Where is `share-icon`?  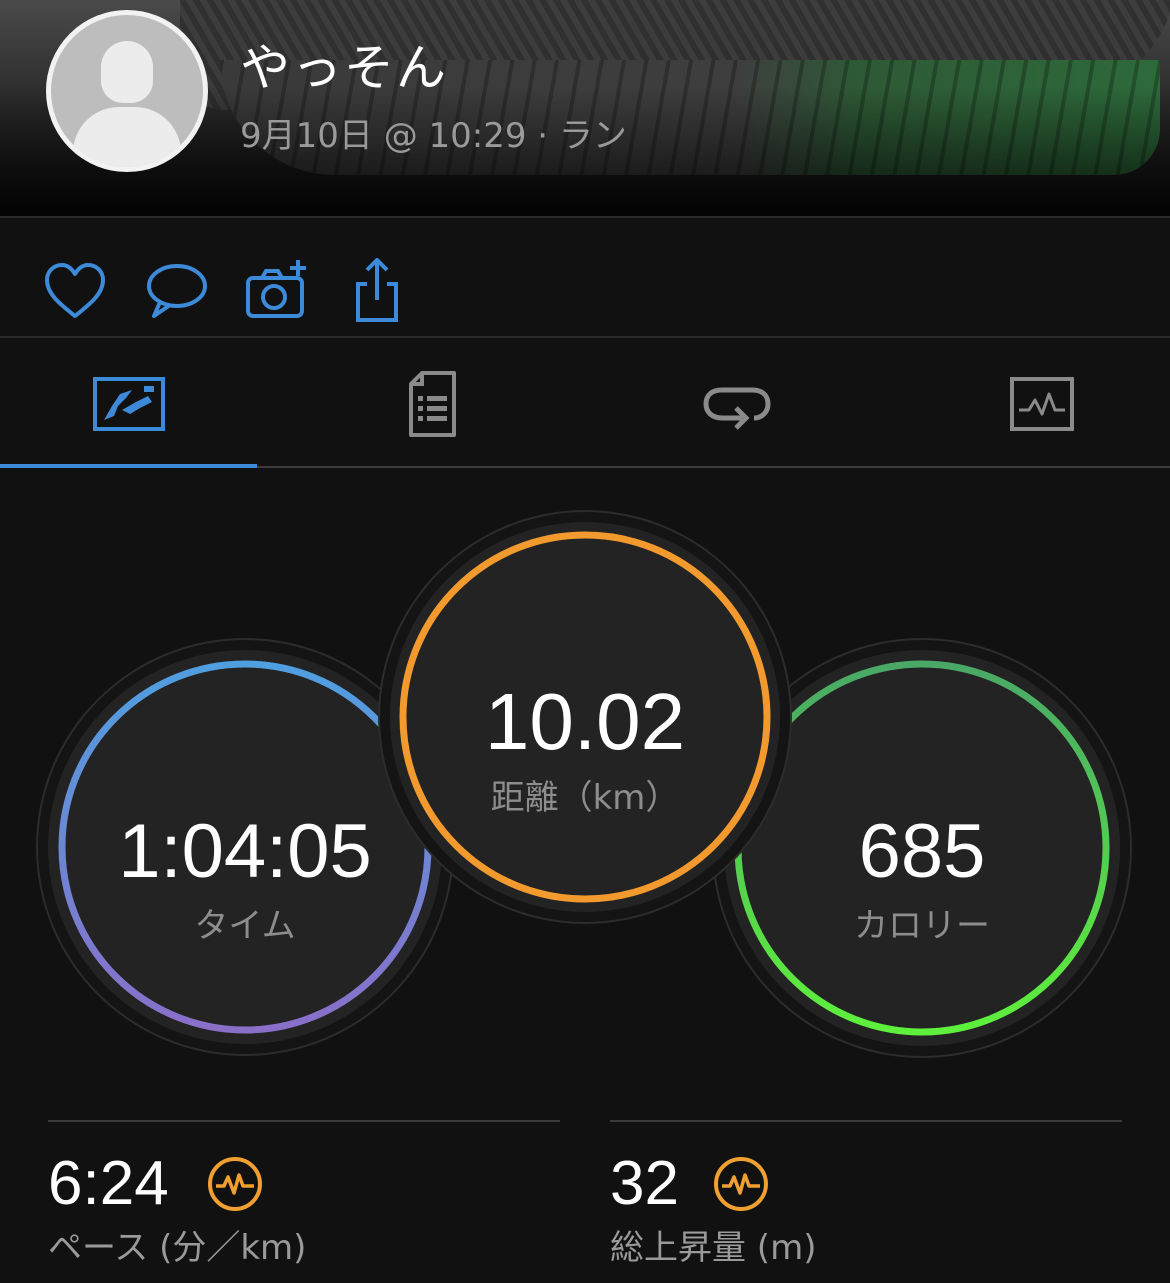 share-icon is located at coordinates (377, 292).